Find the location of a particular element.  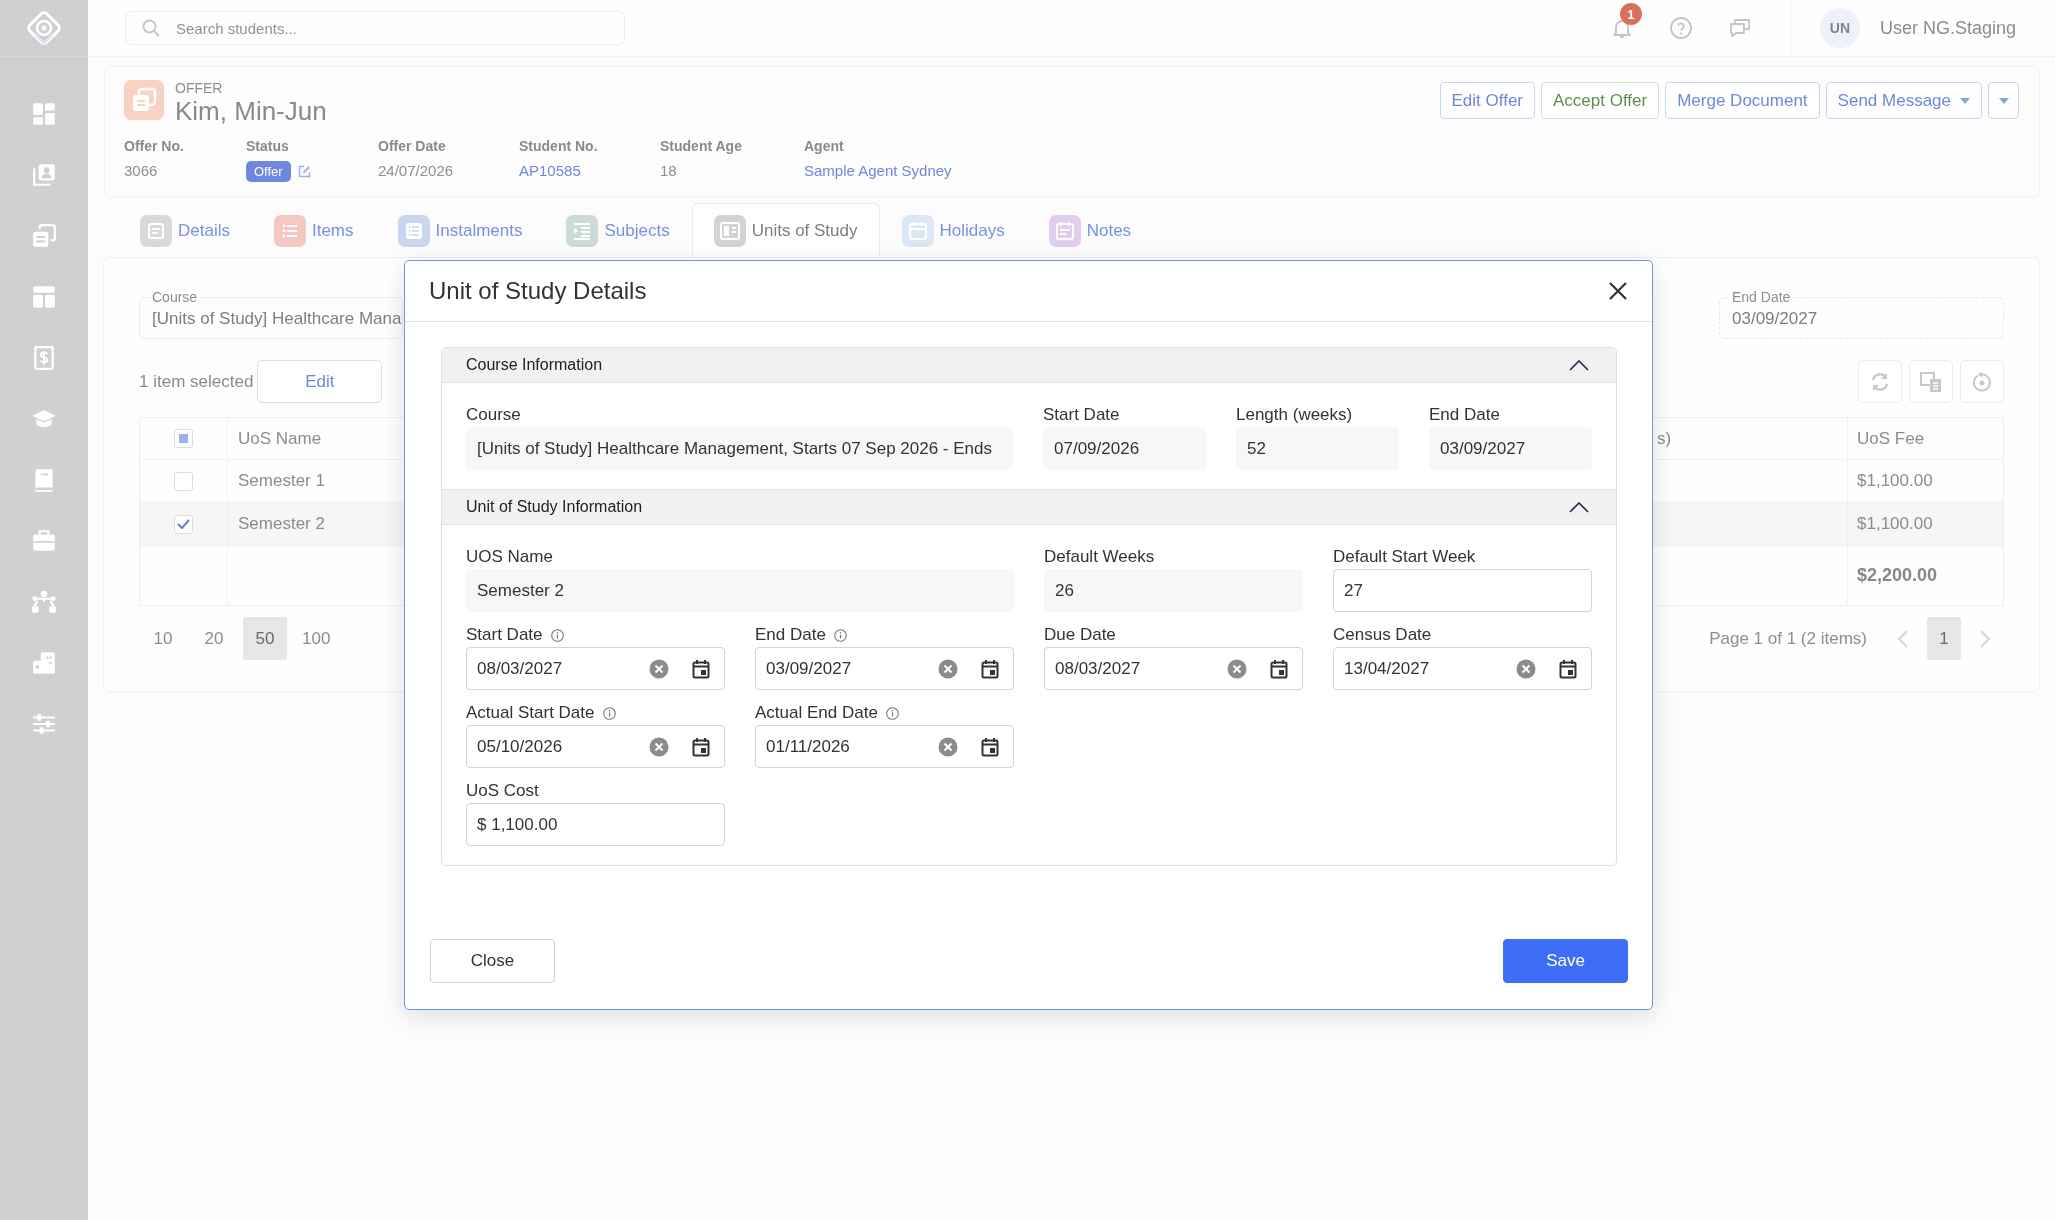

chevron-right-icon is located at coordinates (1985, 638).